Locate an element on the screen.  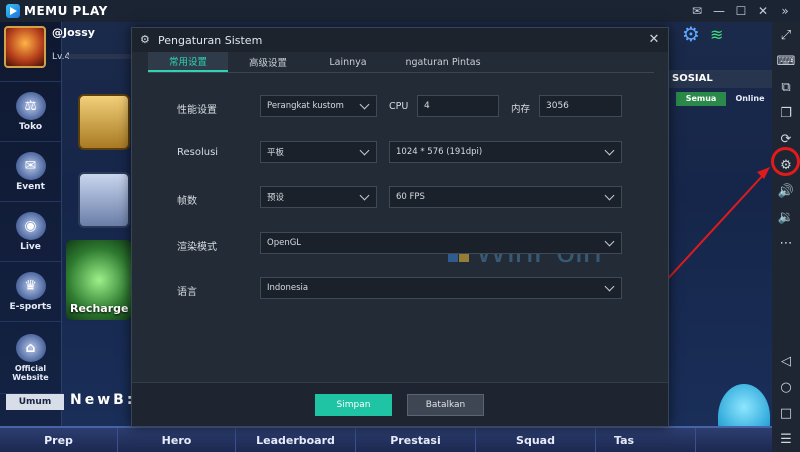
maximize-button: ☐ is located at coordinates (741, 11).